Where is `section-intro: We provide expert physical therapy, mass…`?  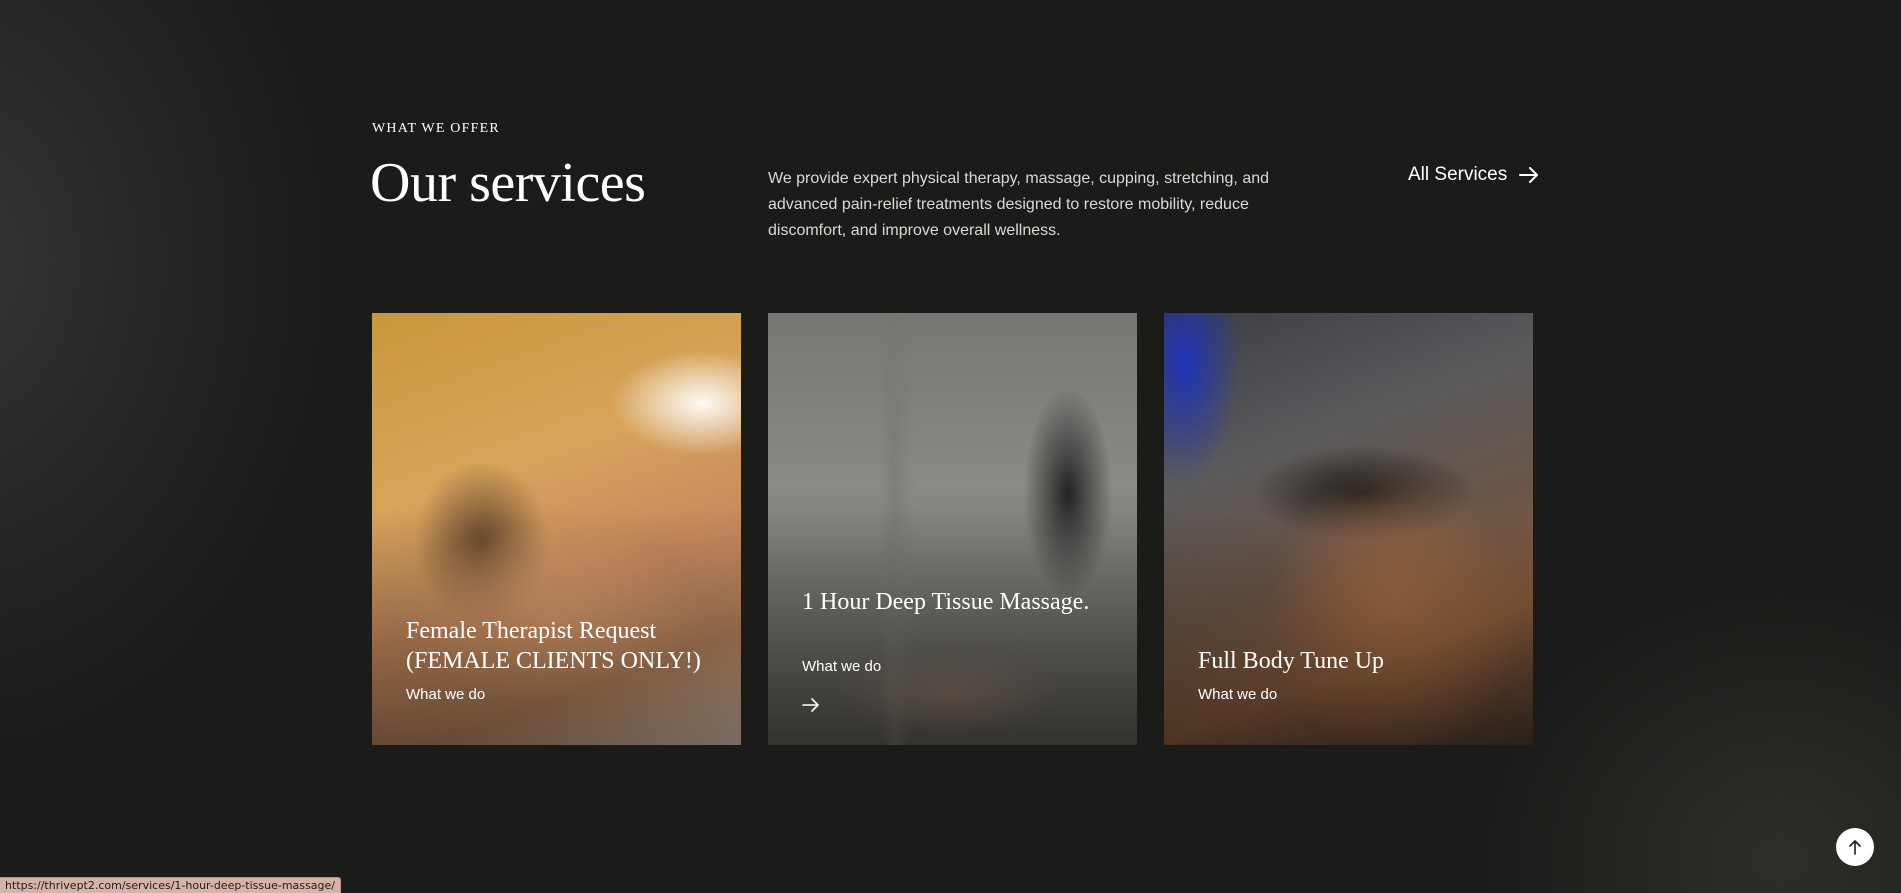
section-intro: We provide expert physical therapy, mass… is located at coordinates (1019, 204).